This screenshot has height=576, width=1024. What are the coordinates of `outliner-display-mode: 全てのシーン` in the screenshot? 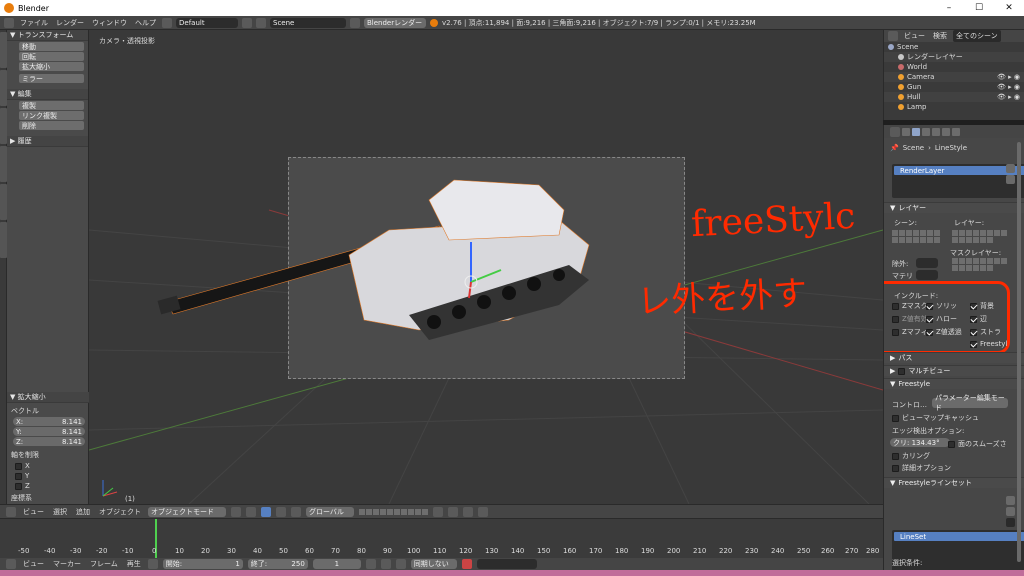 It's located at (977, 36).